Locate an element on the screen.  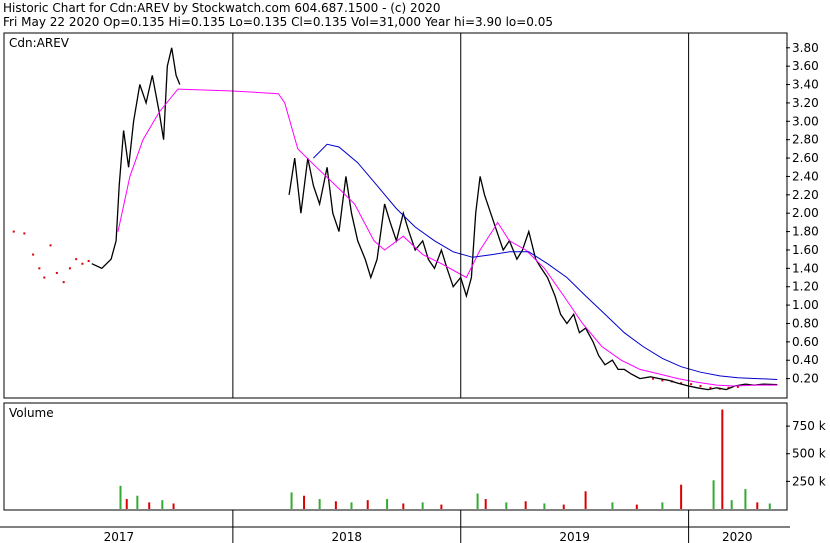
volume-axis: 750 k 500 k 250 k is located at coordinates (806, 453).